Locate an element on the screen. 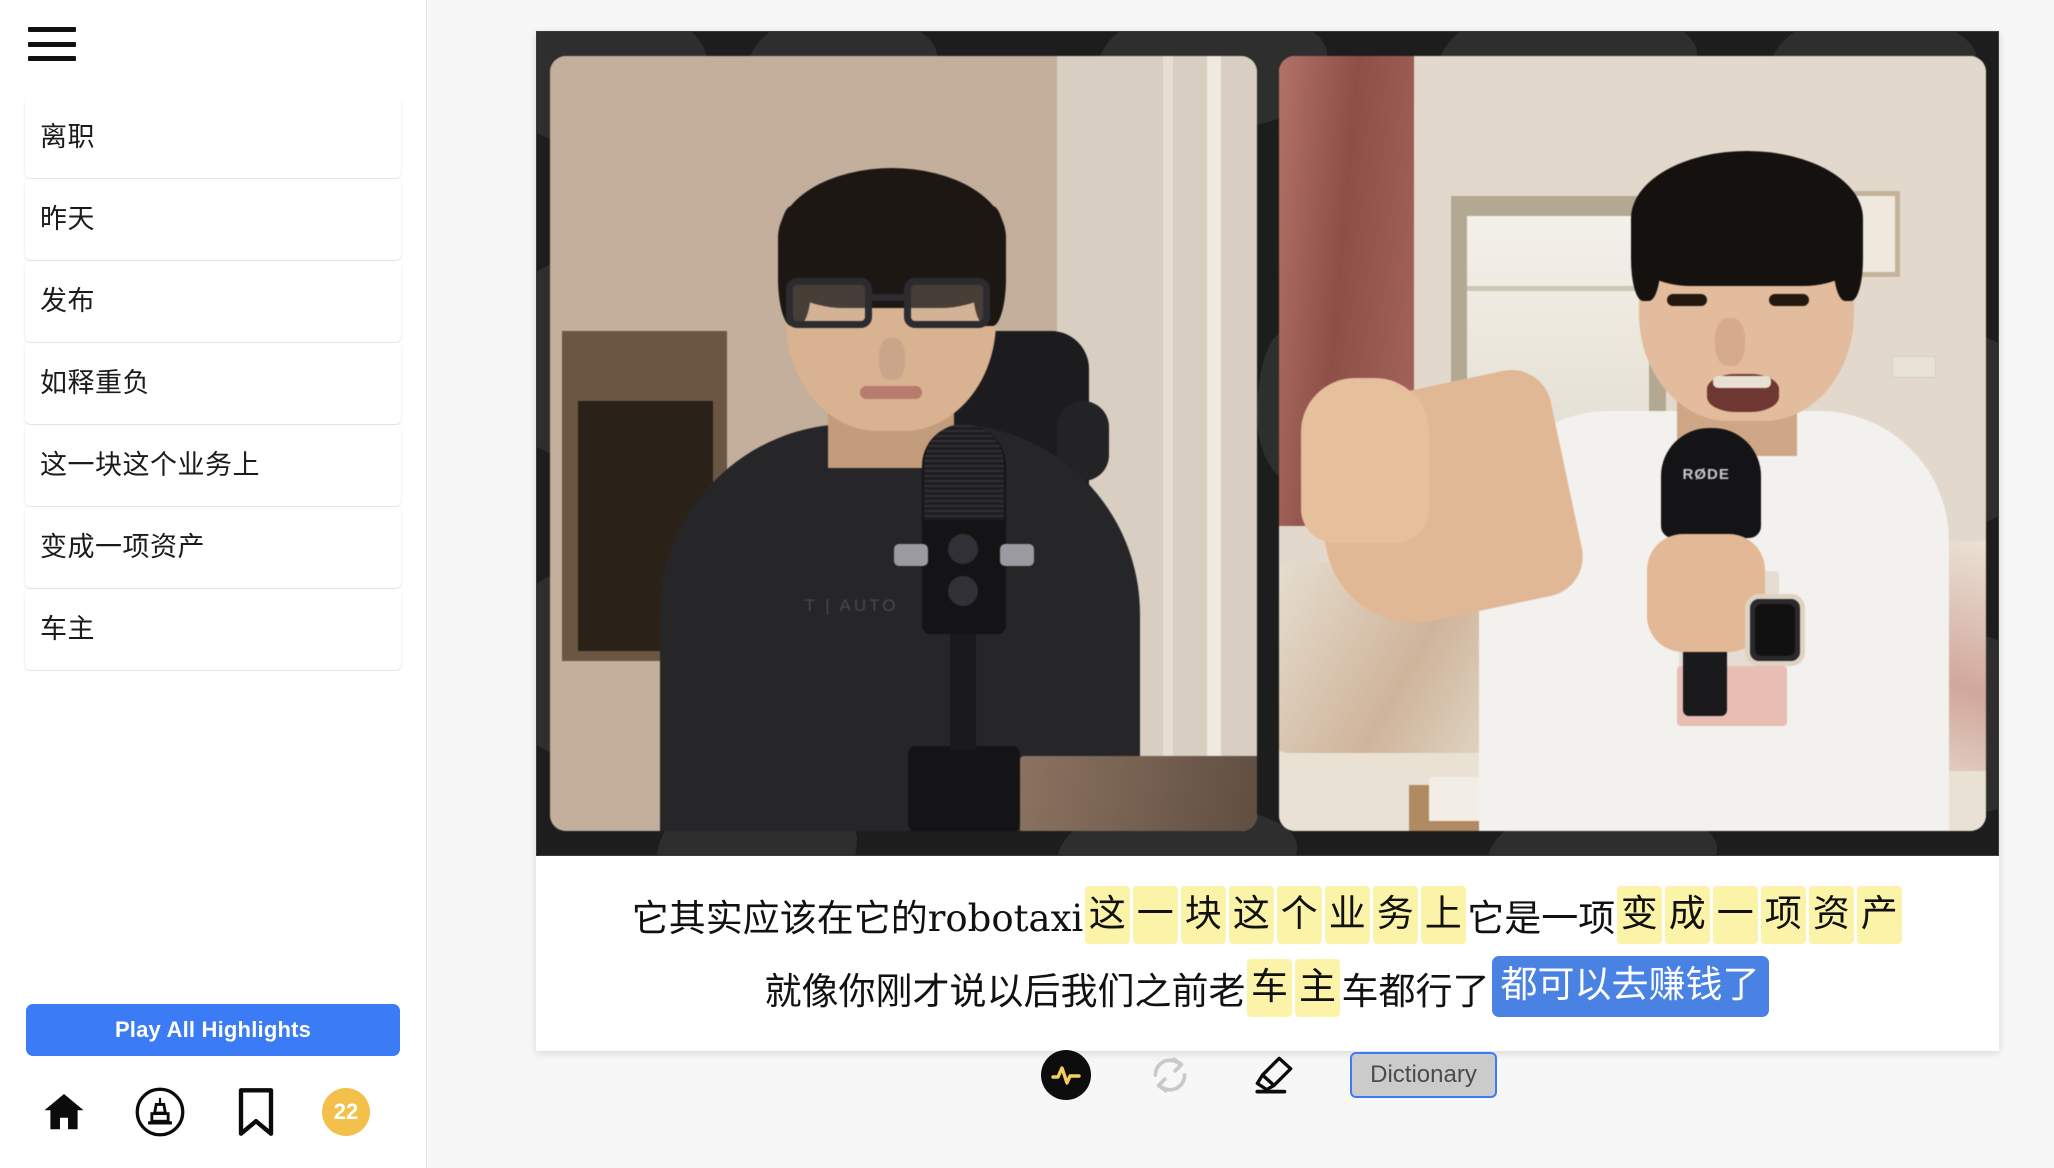 The height and width of the screenshot is (1168, 2054). scene-wall-socket is located at coordinates (1913, 367).